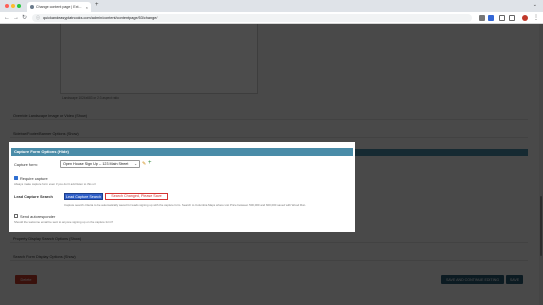  What do you see at coordinates (7, 18) in the screenshot?
I see `back-button: ←` at bounding box center [7, 18].